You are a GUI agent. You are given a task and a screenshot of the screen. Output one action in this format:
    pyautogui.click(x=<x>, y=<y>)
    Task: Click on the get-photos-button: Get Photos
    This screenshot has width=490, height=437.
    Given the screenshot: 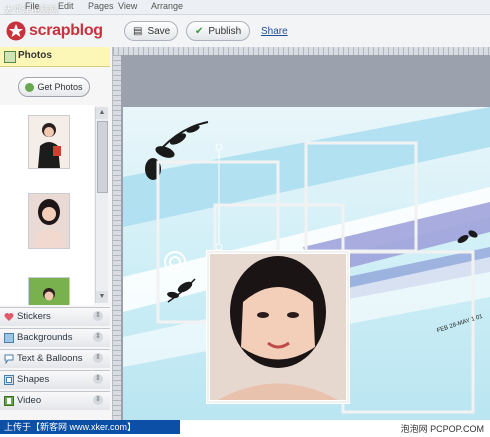 What is the action you would take?
    pyautogui.click(x=54, y=87)
    